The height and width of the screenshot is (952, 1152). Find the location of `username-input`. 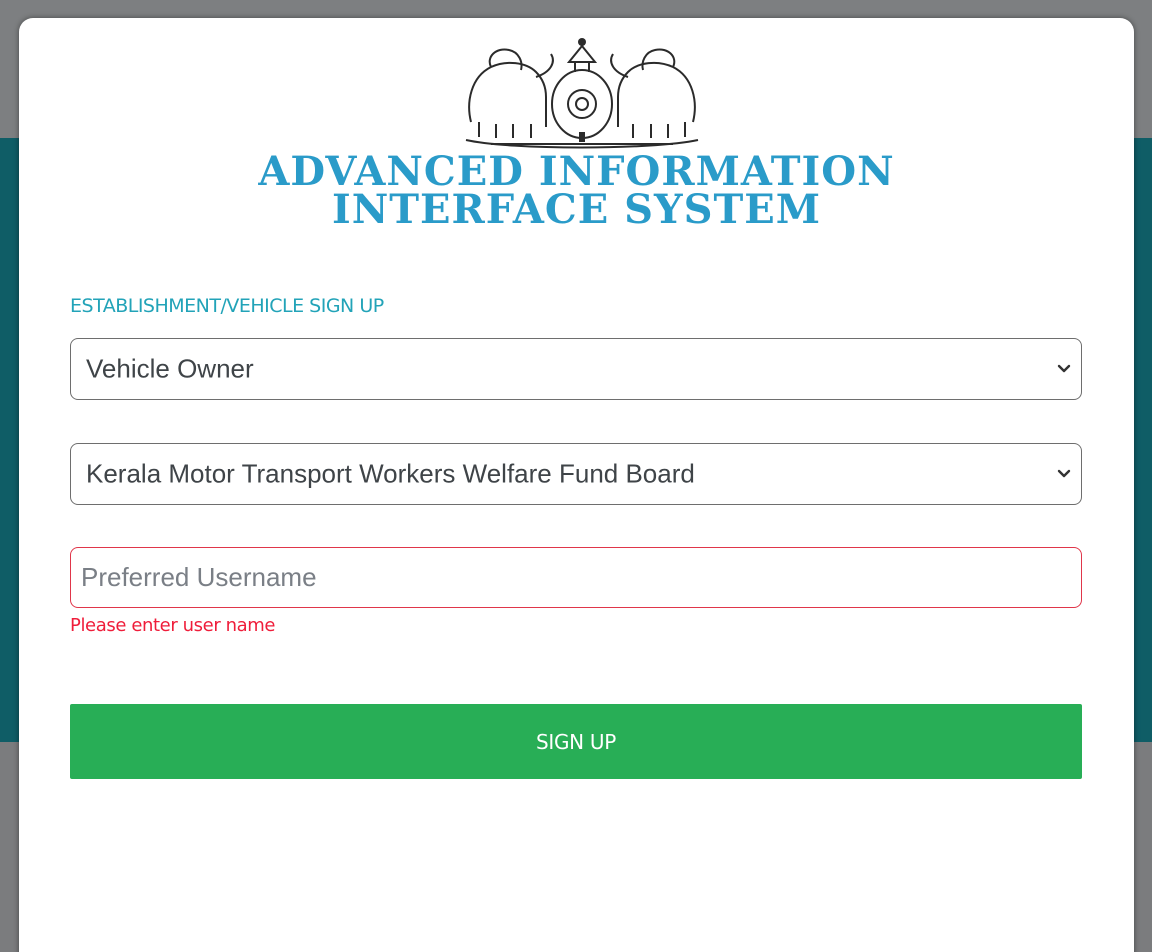

username-input is located at coordinates (576, 577).